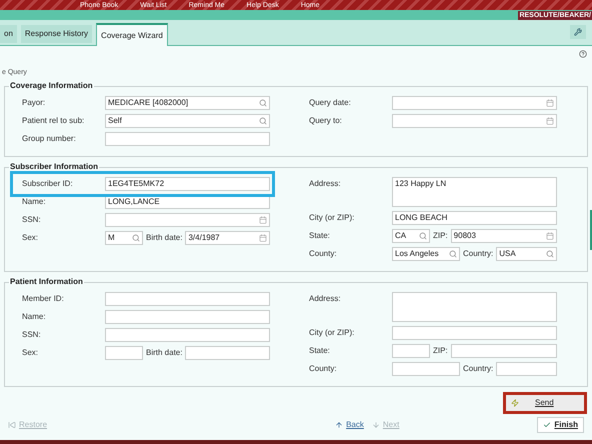 Image resolution: width=592 pixels, height=444 pixels. Describe the element at coordinates (56, 34) in the screenshot. I see `tab: Response History` at that location.